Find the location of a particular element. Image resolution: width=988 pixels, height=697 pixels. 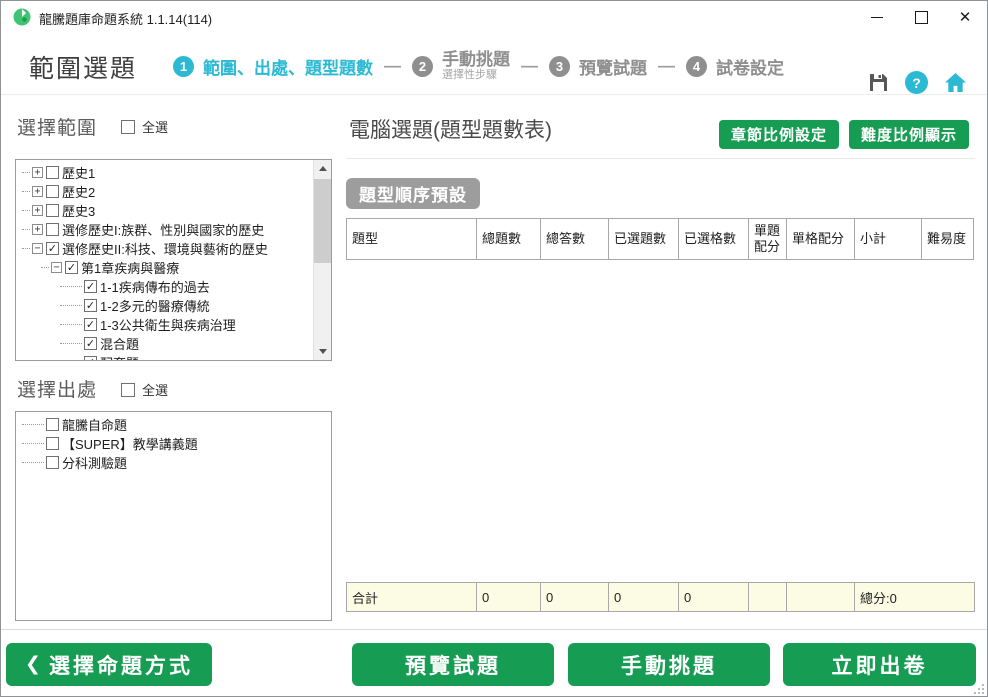

table-footer-cell: 總分:0 is located at coordinates (914, 597).